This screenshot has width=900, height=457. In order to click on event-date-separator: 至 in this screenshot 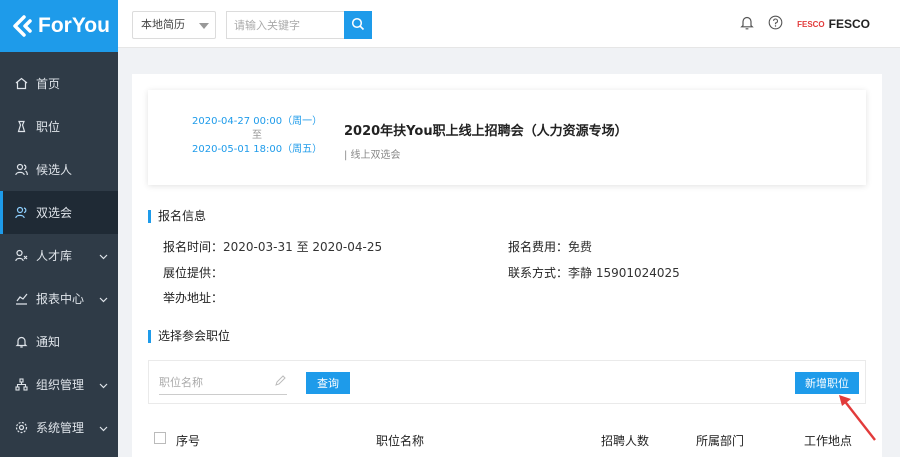, I will do `click(257, 135)`.